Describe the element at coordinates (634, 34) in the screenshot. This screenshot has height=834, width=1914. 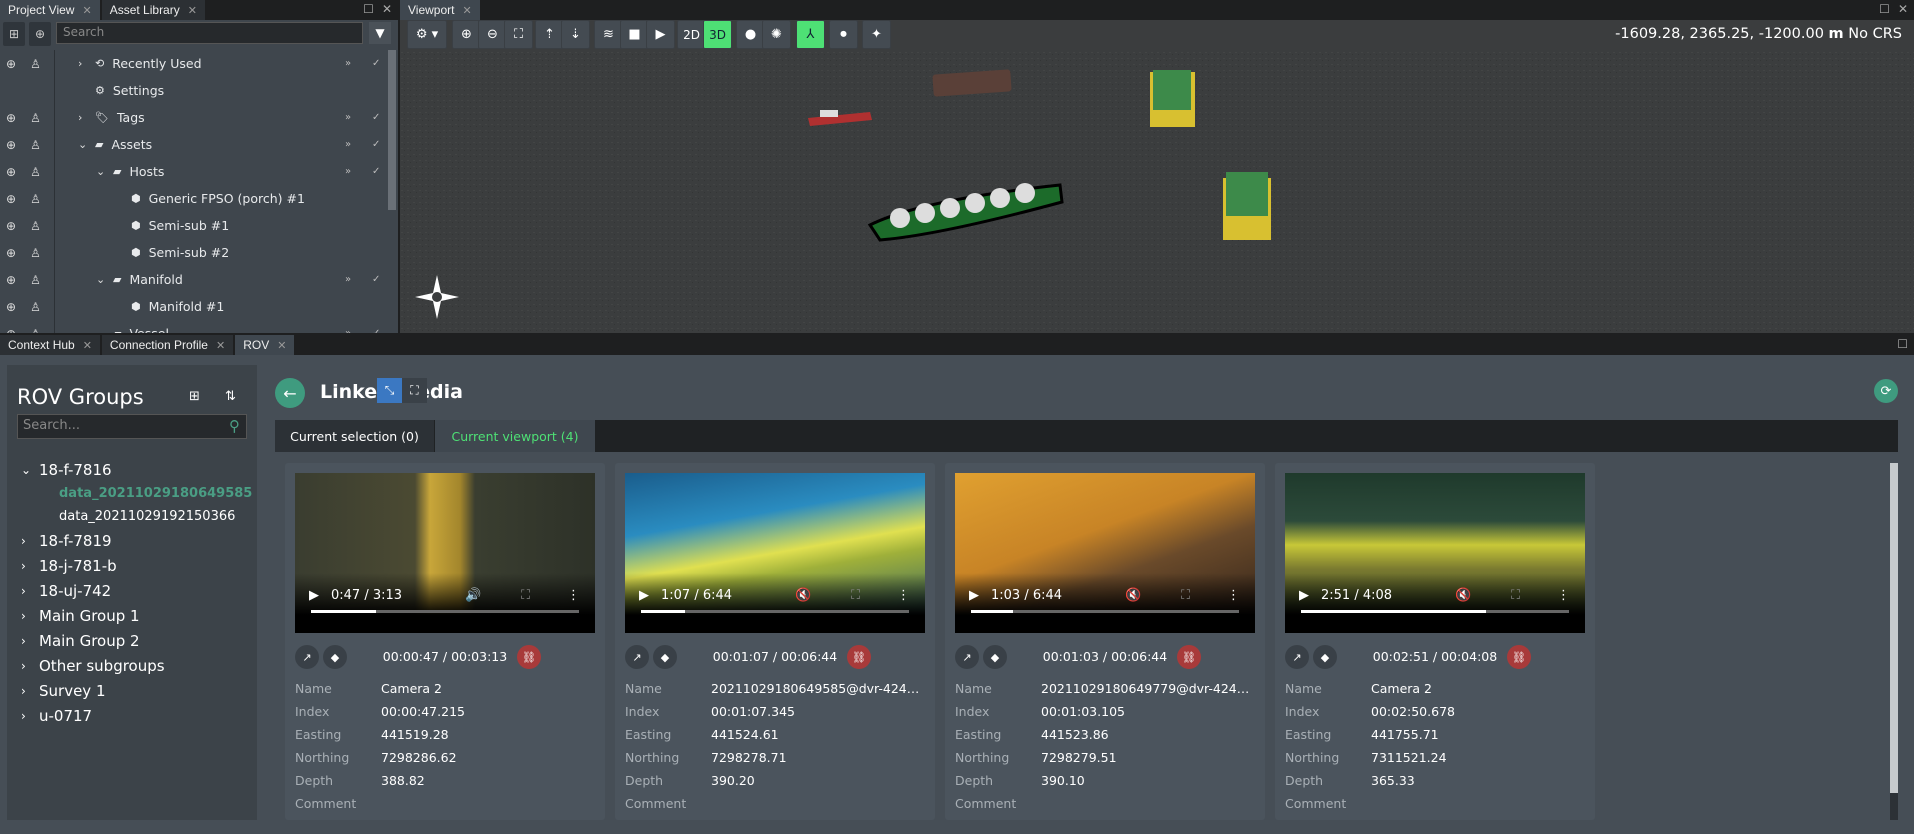
I see `camera-button: ■` at that location.